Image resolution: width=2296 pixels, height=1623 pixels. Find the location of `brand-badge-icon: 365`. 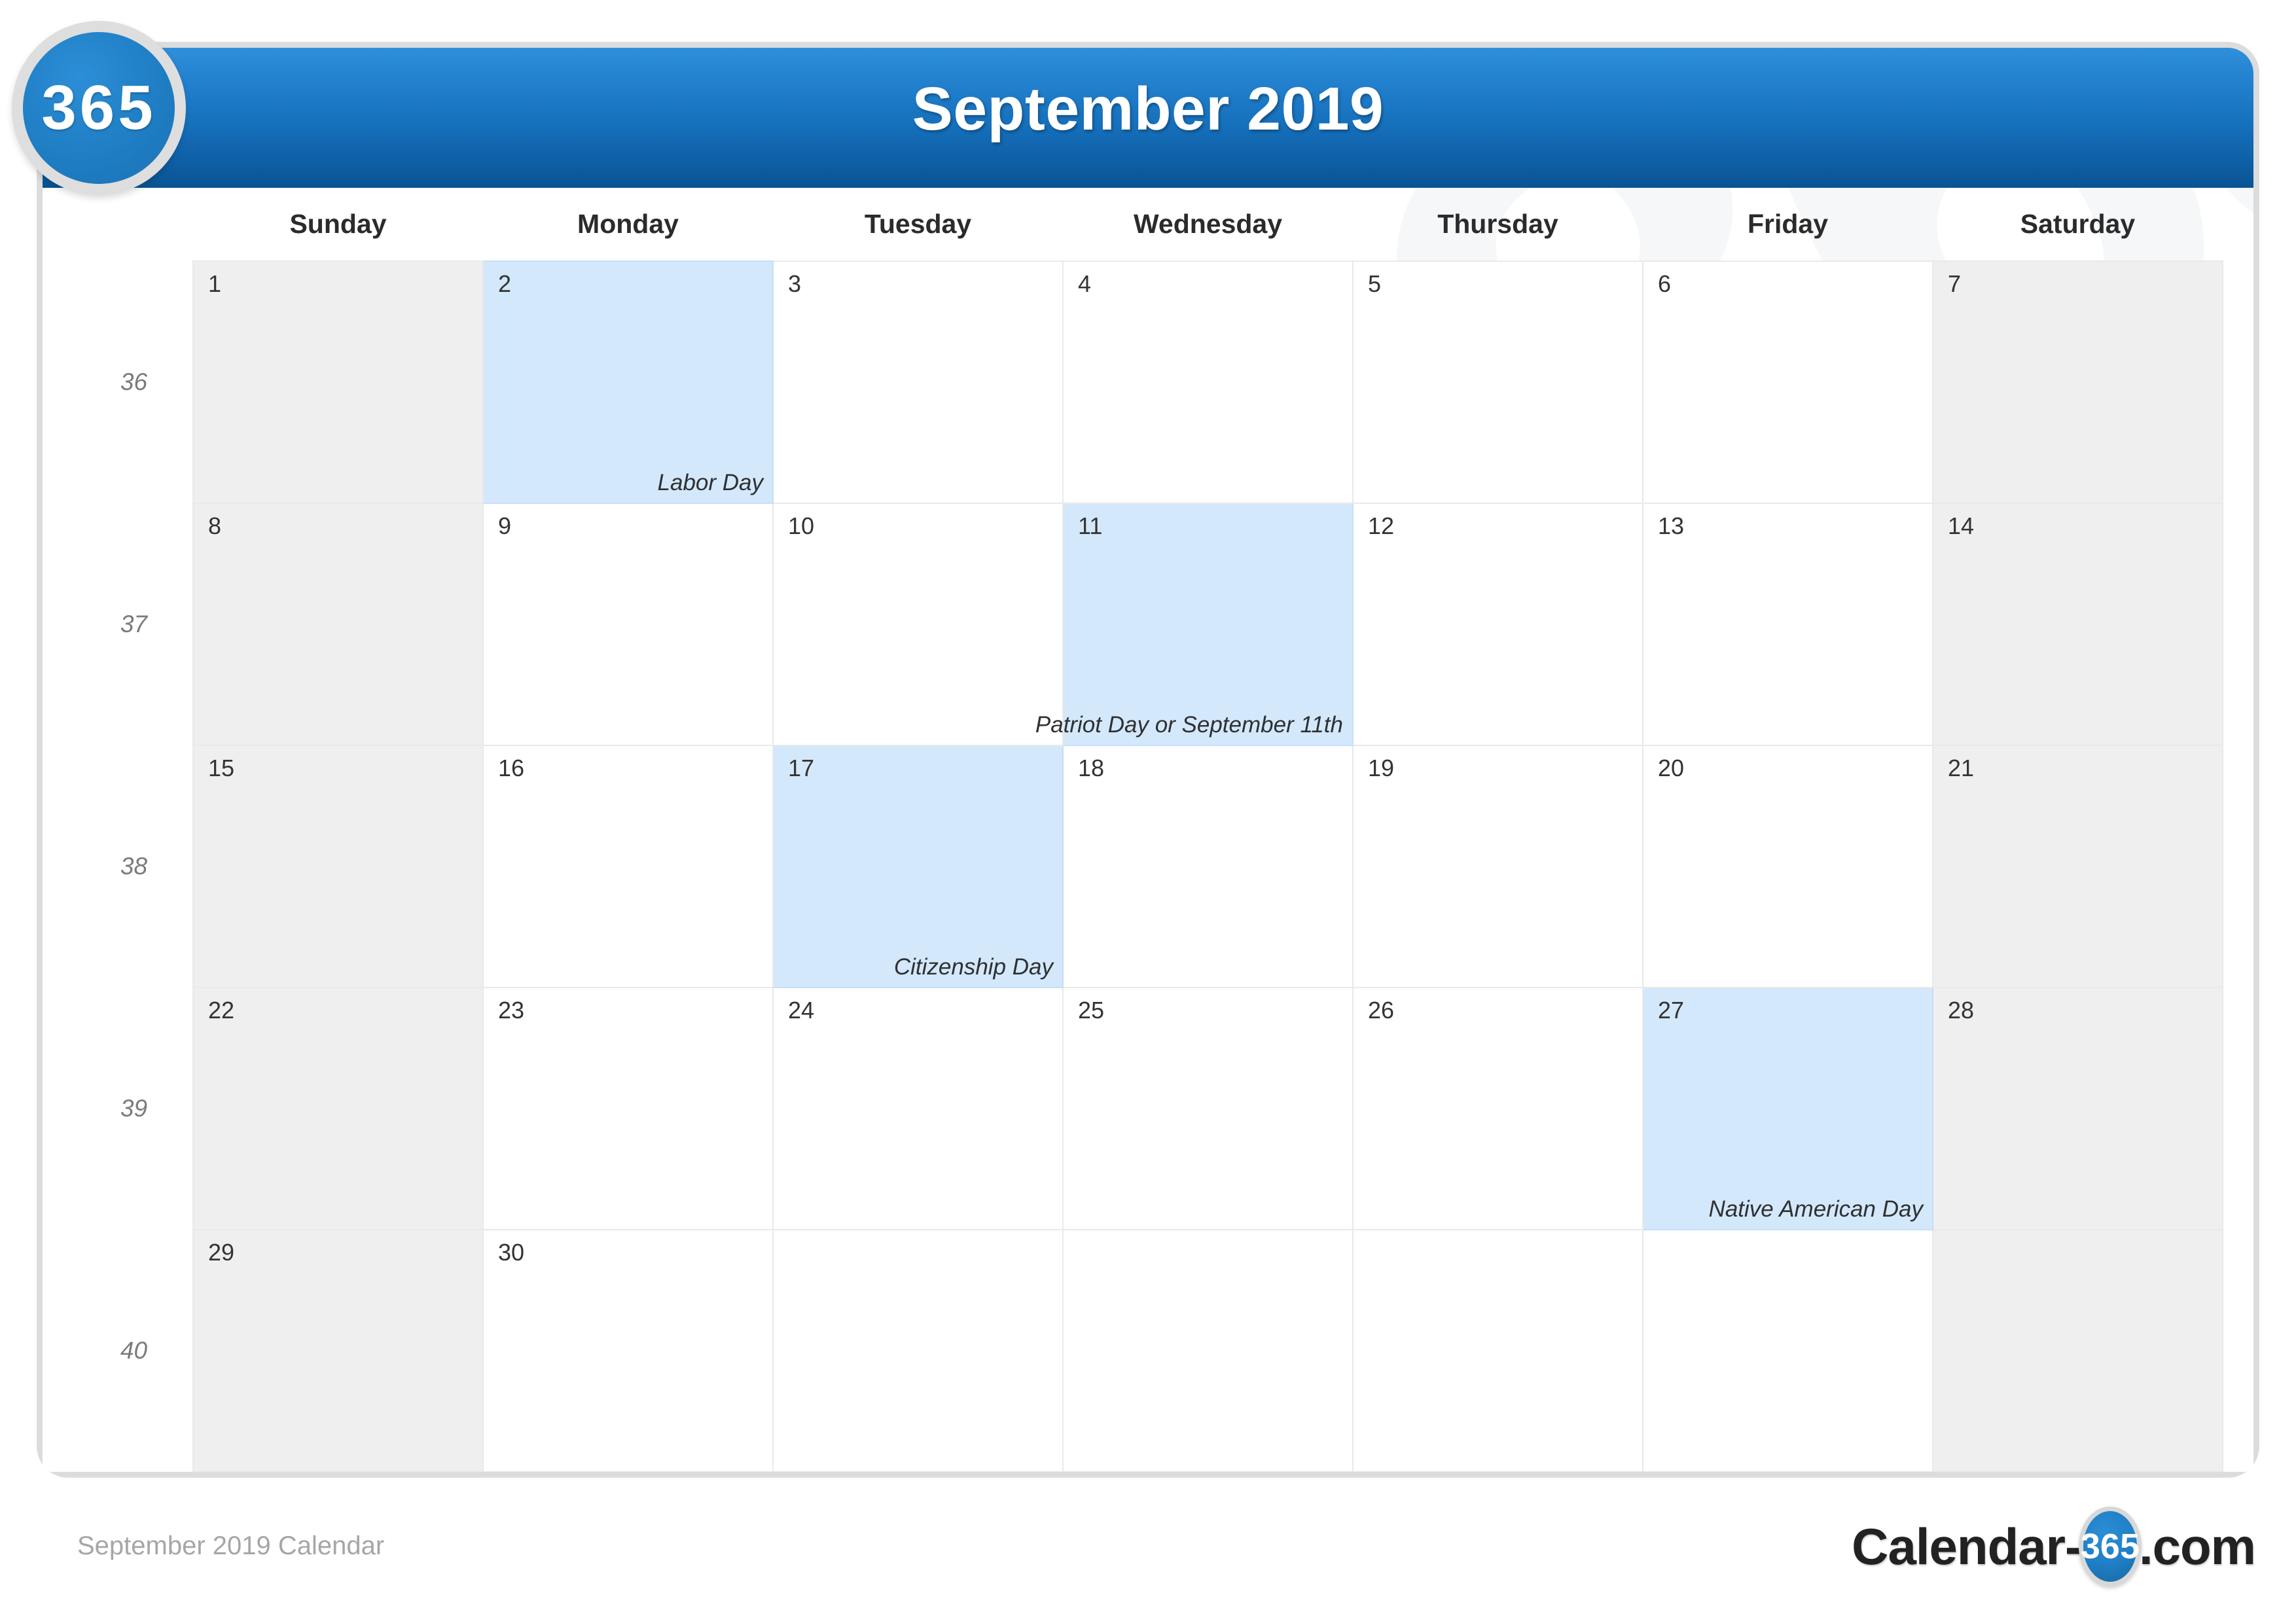

brand-badge-icon: 365 is located at coordinates (99, 108).